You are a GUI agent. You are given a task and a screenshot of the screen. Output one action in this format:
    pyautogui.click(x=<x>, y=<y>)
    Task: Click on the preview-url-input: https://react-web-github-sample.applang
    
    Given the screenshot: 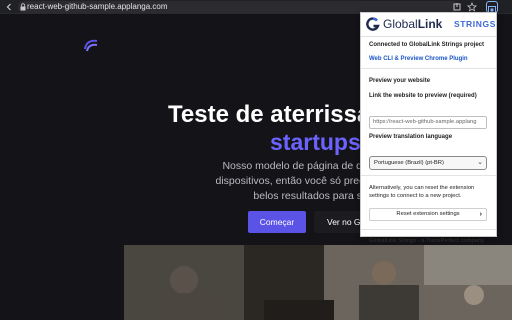 What is the action you would take?
    pyautogui.click(x=428, y=122)
    